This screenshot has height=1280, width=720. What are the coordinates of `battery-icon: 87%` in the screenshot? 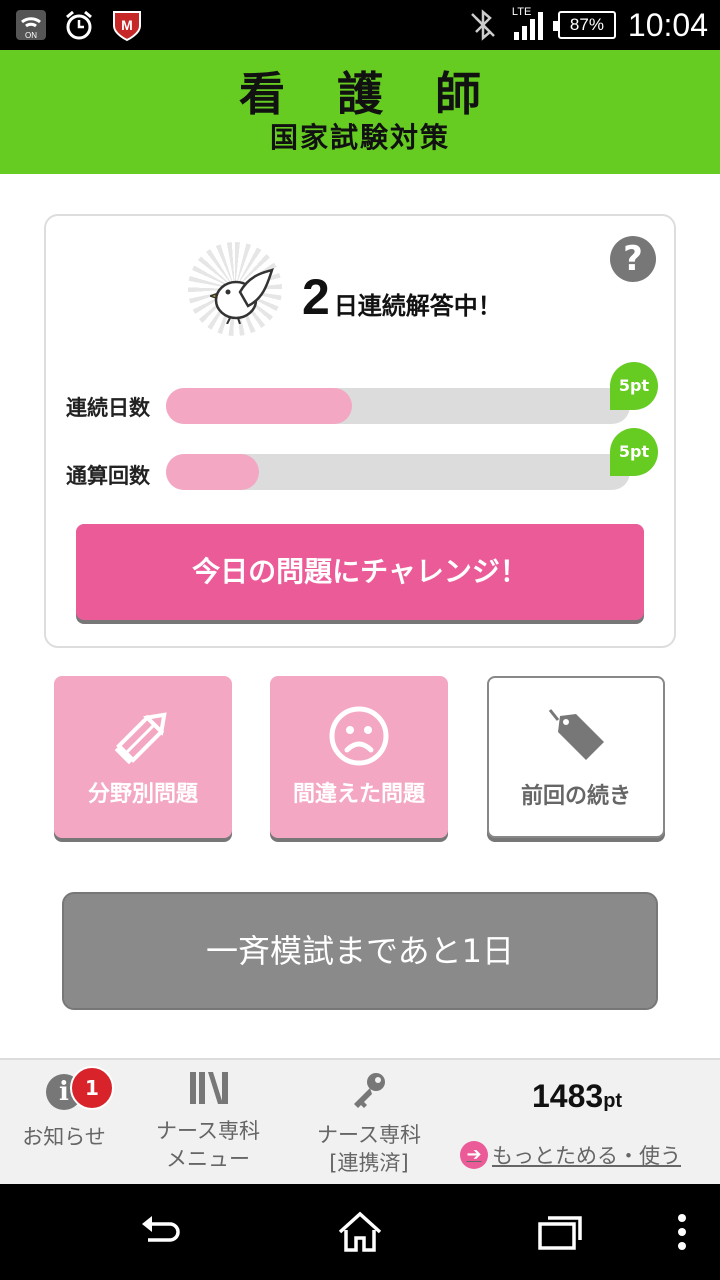 It's located at (584, 25).